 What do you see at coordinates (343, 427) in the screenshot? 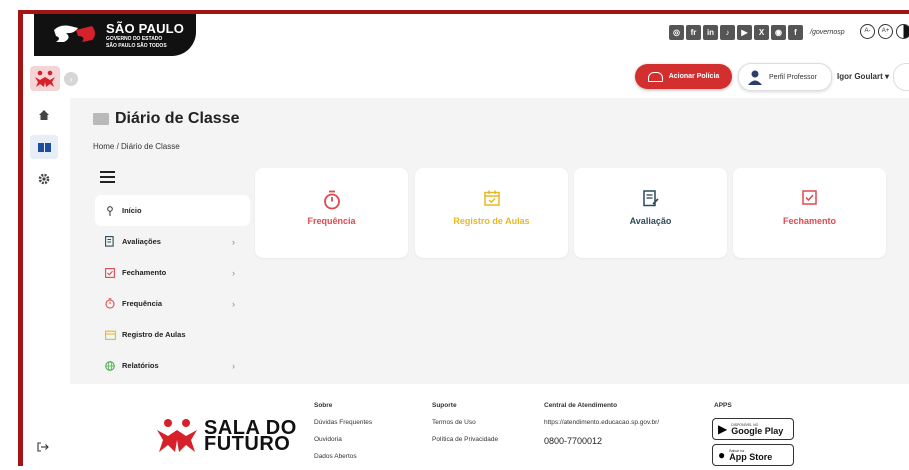
I see `footer-link-duvidas: Dúvidas Frequentes` at bounding box center [343, 427].